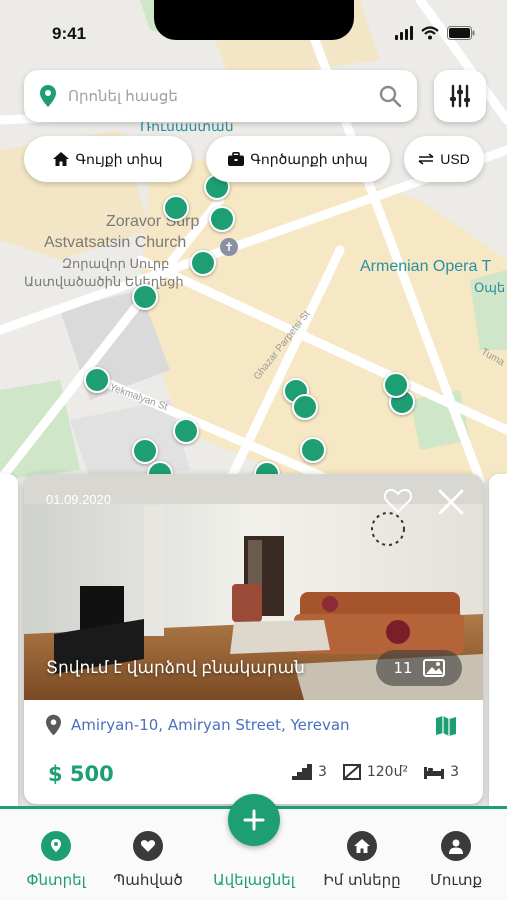 Image resolution: width=507 pixels, height=900 pixels. Describe the element at coordinates (490, 287) in the screenshot. I see `map-label-opera-hy: Օպե` at that location.